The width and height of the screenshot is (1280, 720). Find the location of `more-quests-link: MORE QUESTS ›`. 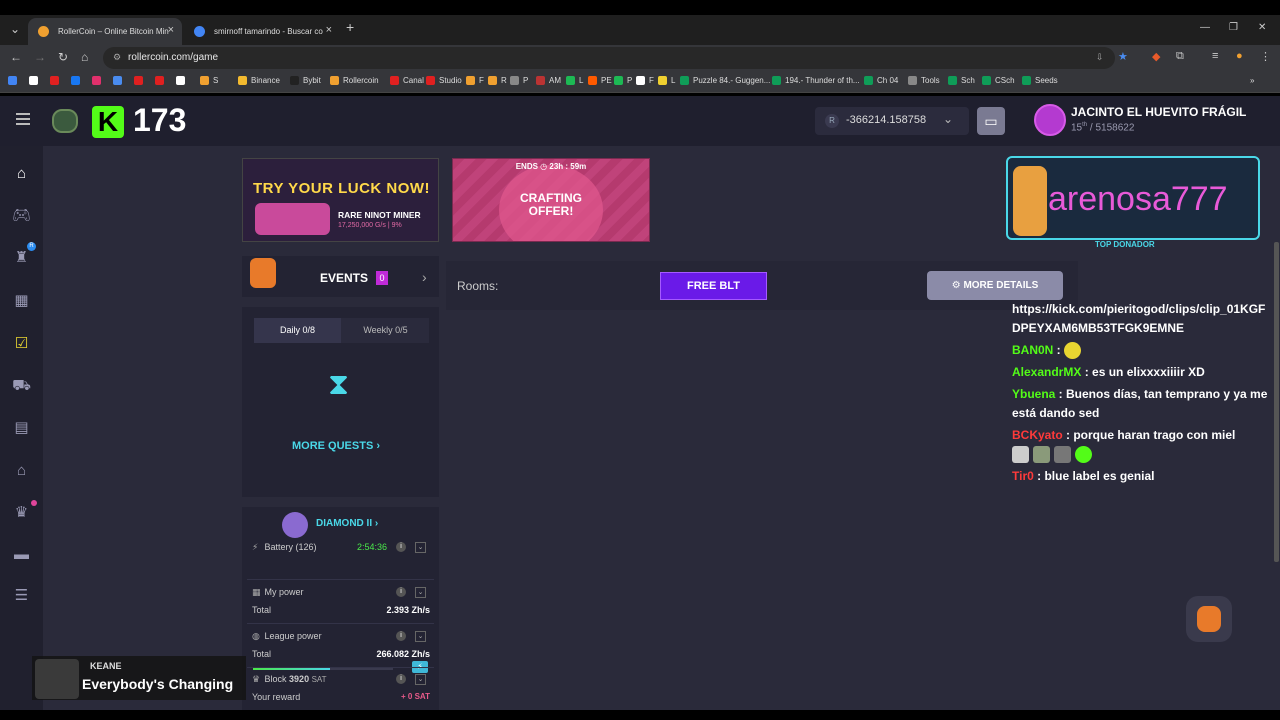

more-quests-link: MORE QUESTS › is located at coordinates (336, 446).